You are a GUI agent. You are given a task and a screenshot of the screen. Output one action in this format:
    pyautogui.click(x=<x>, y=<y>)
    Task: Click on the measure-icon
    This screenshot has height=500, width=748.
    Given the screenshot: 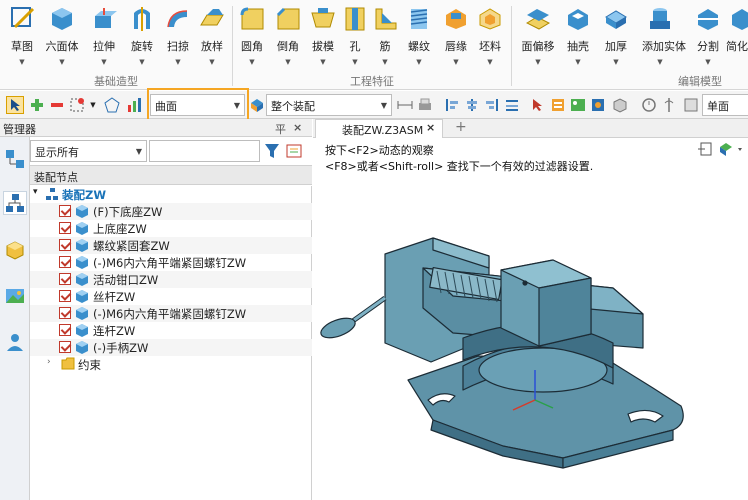 What is the action you would take?
    pyautogui.click(x=405, y=105)
    